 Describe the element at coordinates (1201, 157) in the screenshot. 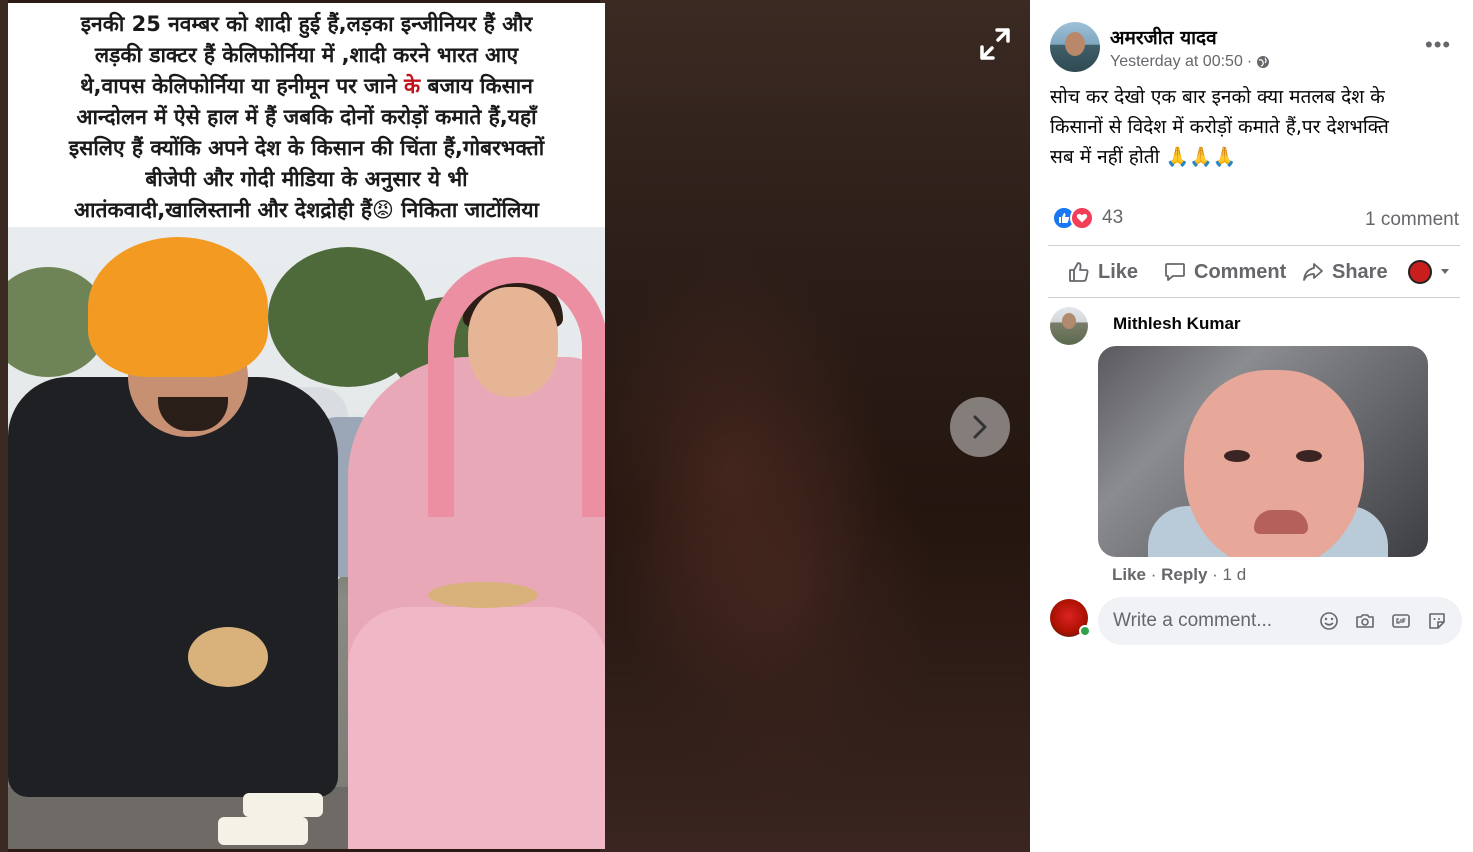

I see `pray-emoji: 🙏🙏🙏` at that location.